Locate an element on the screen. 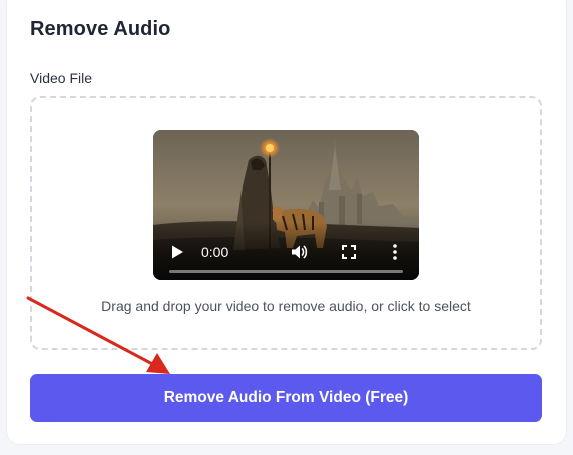  video-progress-bar is located at coordinates (286, 271).